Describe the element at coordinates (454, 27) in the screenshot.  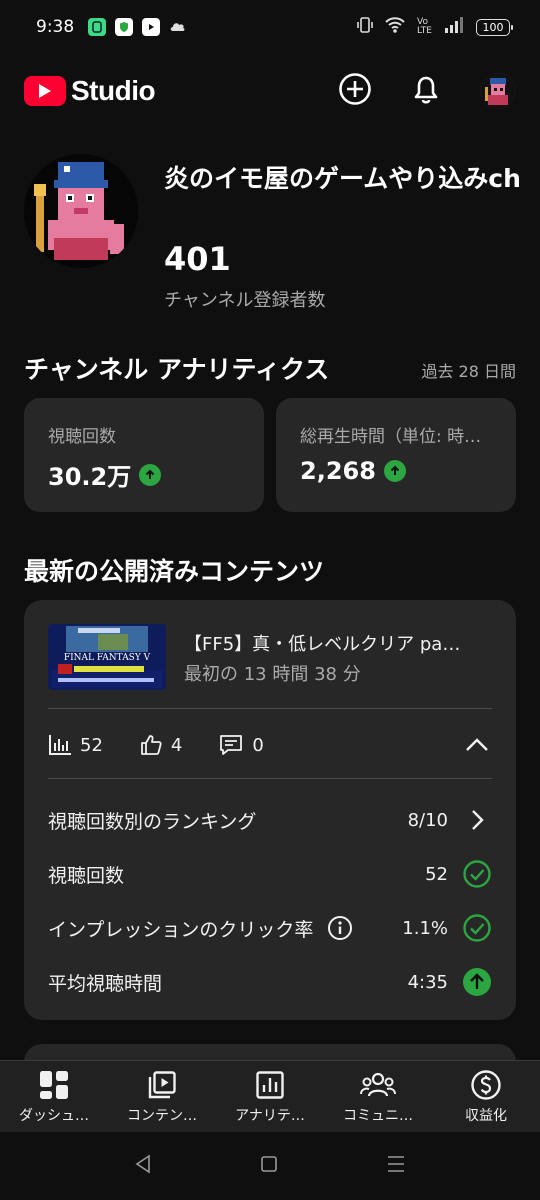
I see `signal-icon` at that location.